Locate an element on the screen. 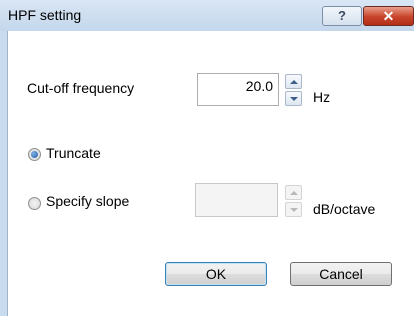  slope-decrement-button is located at coordinates (293, 209).